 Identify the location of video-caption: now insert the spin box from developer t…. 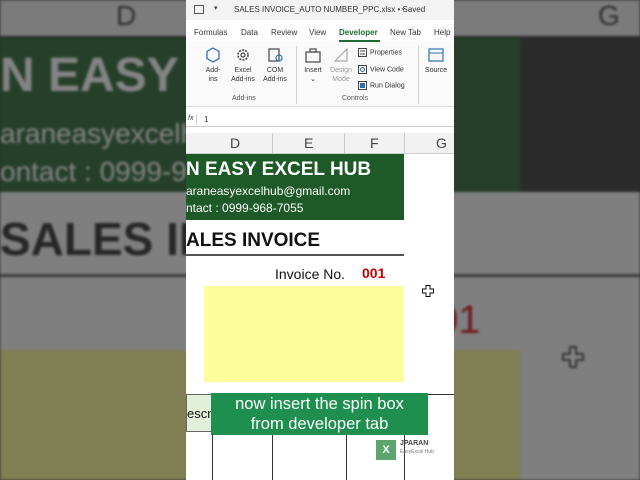
(319, 414).